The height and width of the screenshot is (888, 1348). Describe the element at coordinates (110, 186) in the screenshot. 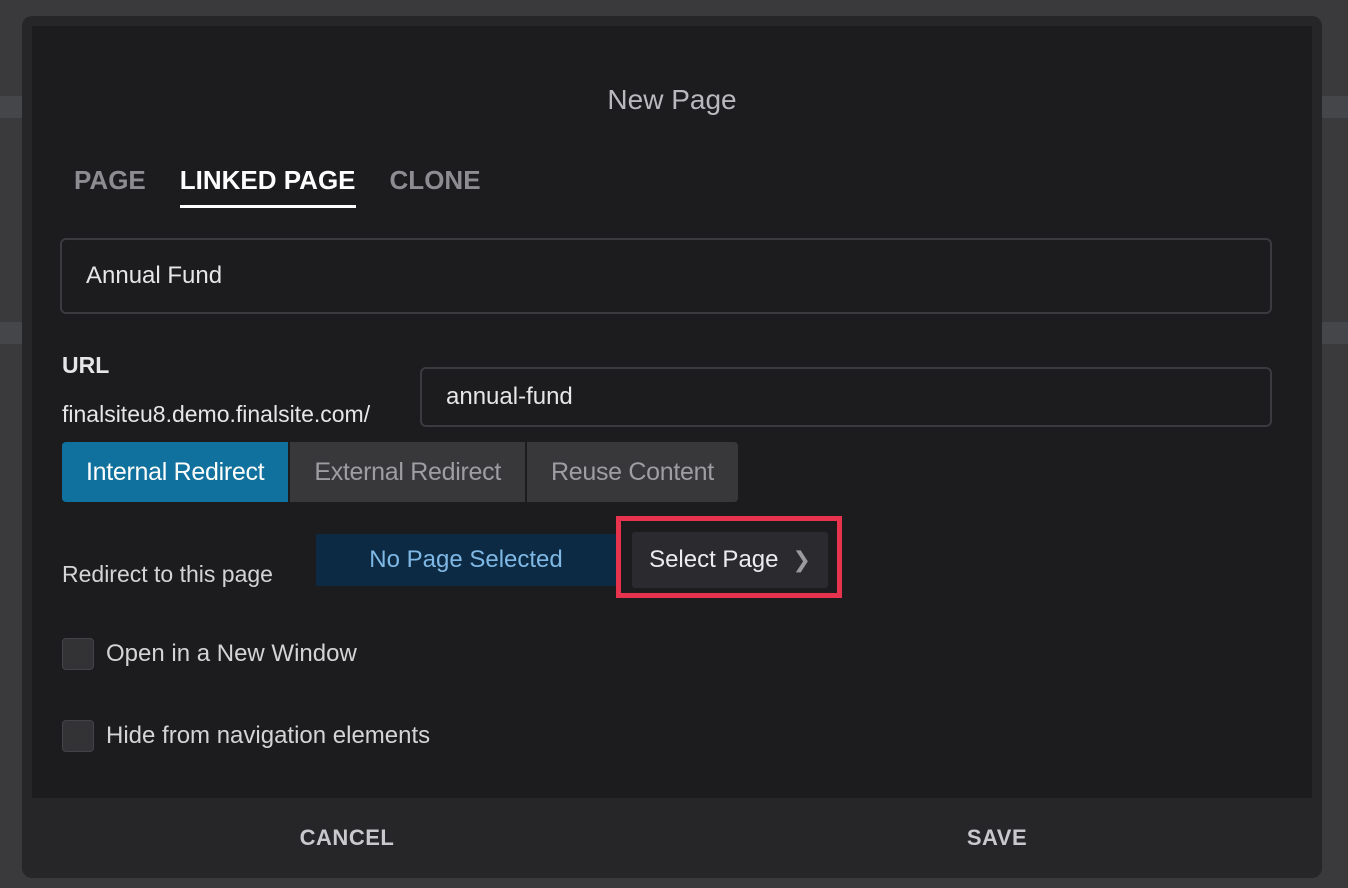

I see `tab-page: PAGE` at that location.